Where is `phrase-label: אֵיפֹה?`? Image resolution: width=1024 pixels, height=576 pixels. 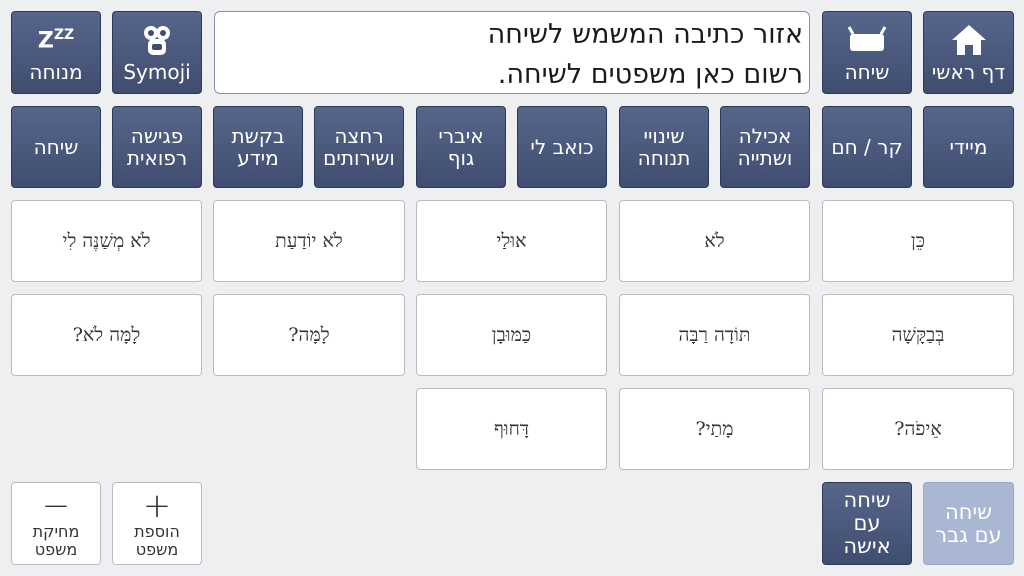 phrase-label: אֵיפֹה? is located at coordinates (918, 428).